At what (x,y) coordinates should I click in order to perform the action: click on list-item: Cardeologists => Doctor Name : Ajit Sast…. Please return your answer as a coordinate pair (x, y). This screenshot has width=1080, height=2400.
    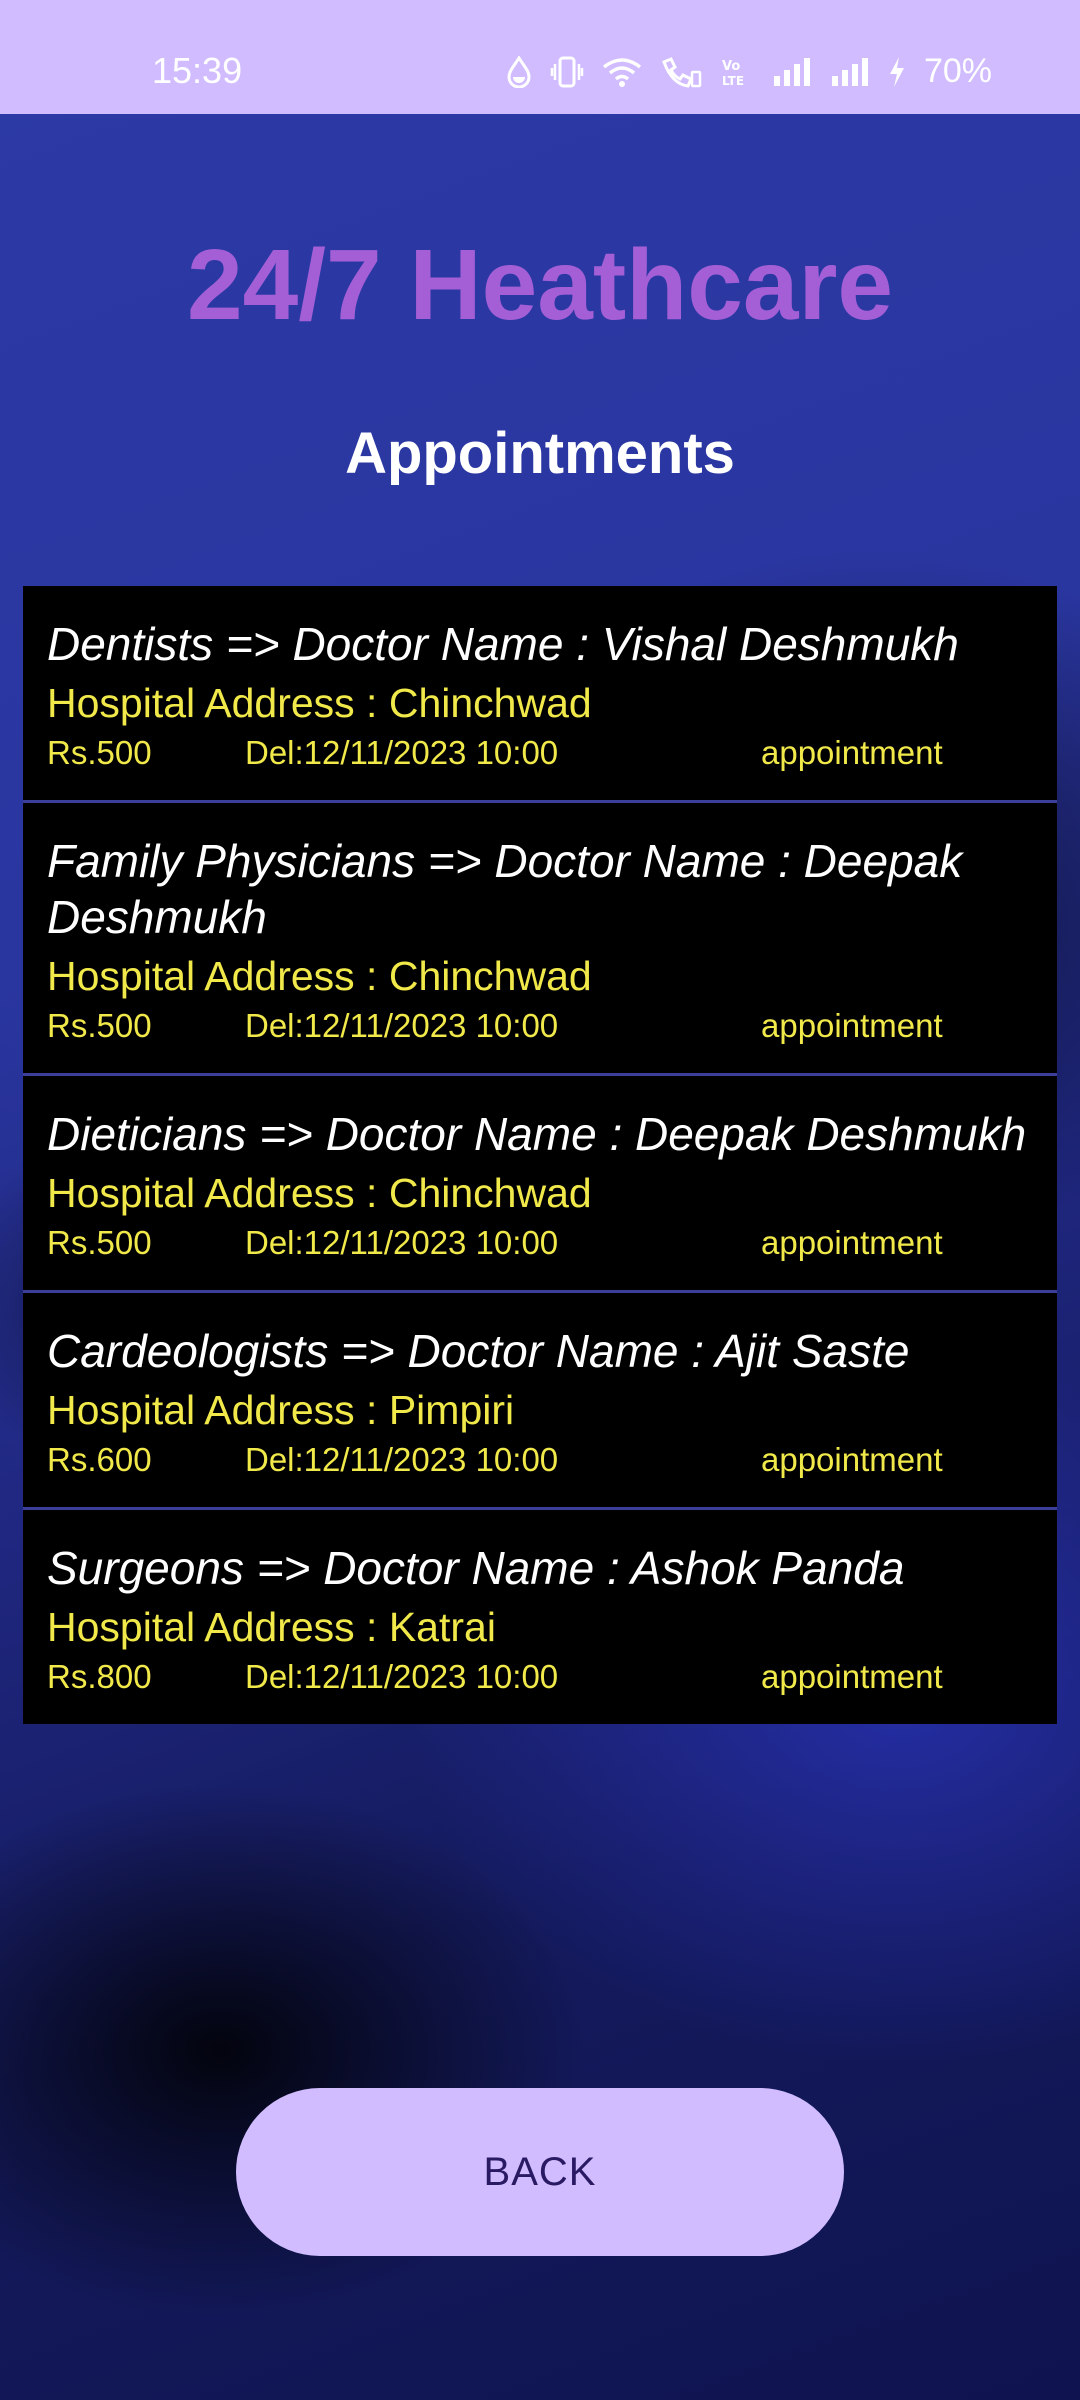
    Looking at the image, I should click on (540, 1401).